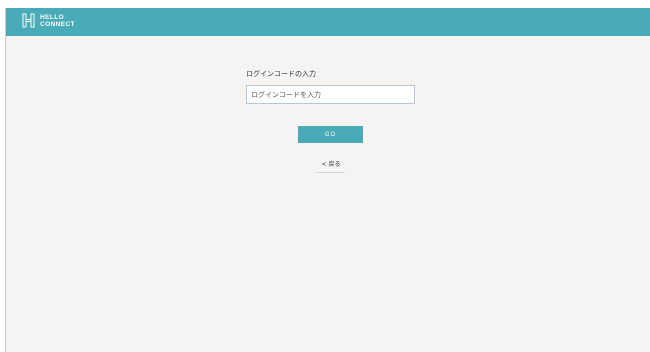  Describe the element at coordinates (331, 166) in the screenshot. I see `back-link: < 戻る` at that location.